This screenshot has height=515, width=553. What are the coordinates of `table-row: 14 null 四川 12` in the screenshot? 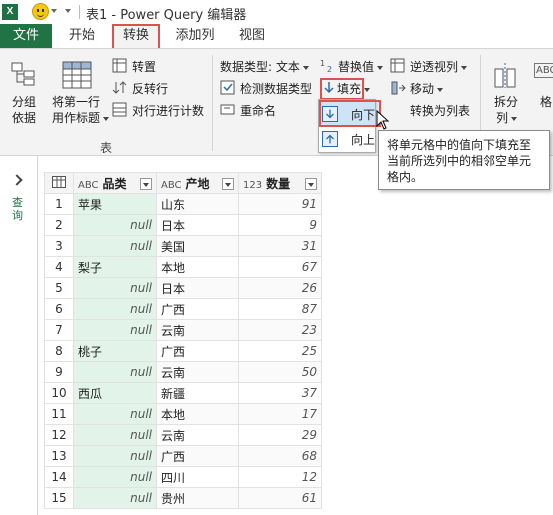 It's located at (183, 477).